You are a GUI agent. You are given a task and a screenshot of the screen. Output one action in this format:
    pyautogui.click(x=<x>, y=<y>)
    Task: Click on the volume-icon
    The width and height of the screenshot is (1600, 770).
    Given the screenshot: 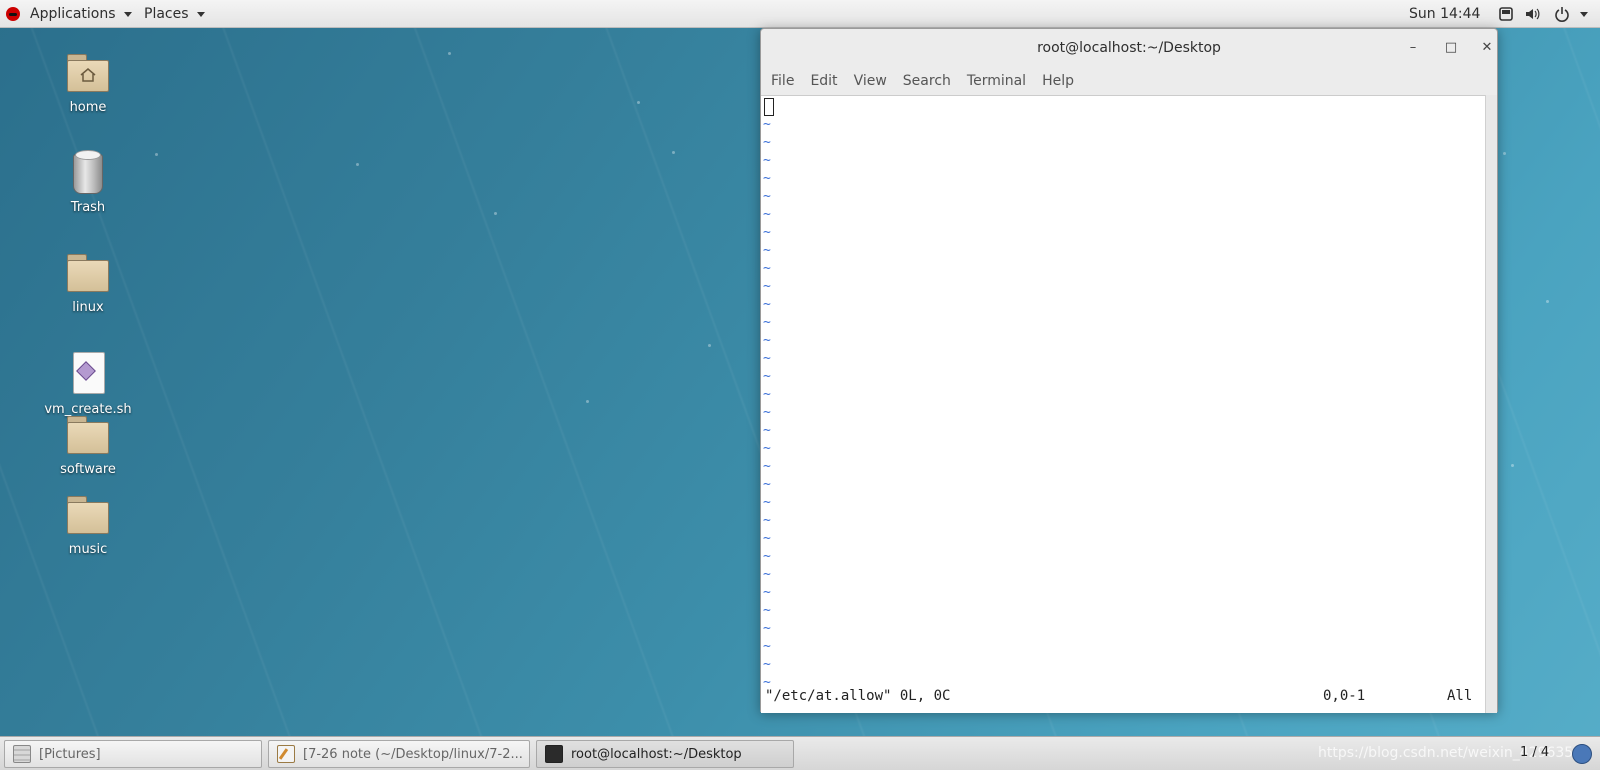 What is the action you would take?
    pyautogui.click(x=1532, y=14)
    